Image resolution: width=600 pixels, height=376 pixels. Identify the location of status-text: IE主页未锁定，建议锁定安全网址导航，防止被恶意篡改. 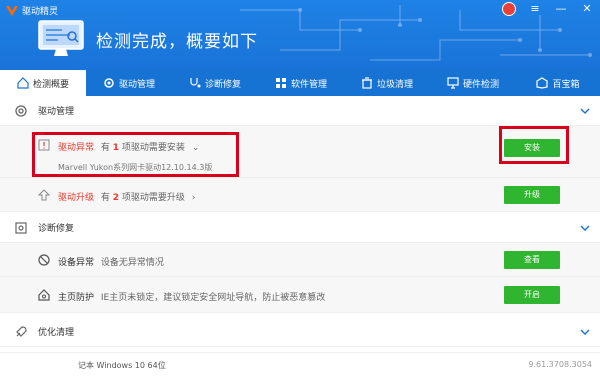
(213, 298).